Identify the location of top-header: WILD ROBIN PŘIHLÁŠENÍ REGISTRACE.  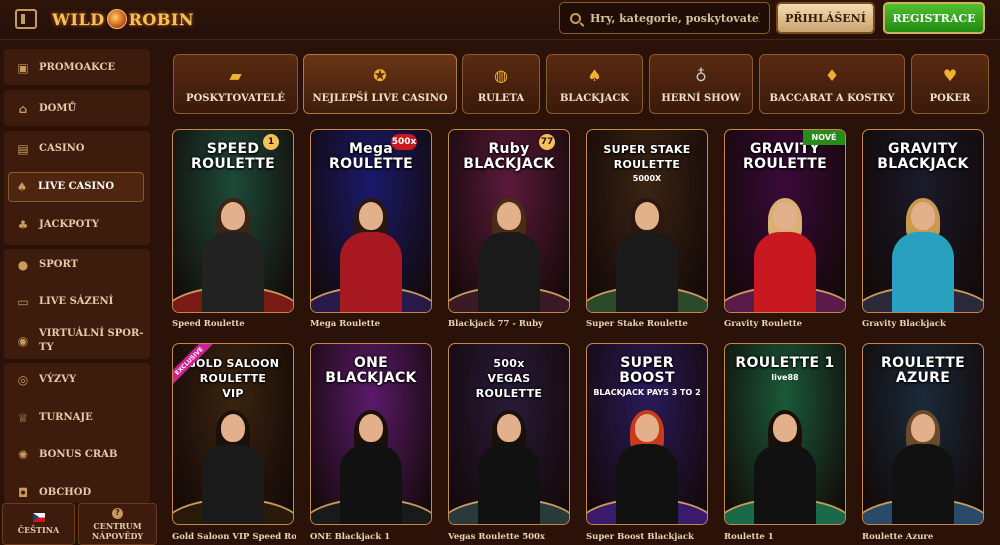
(500, 20).